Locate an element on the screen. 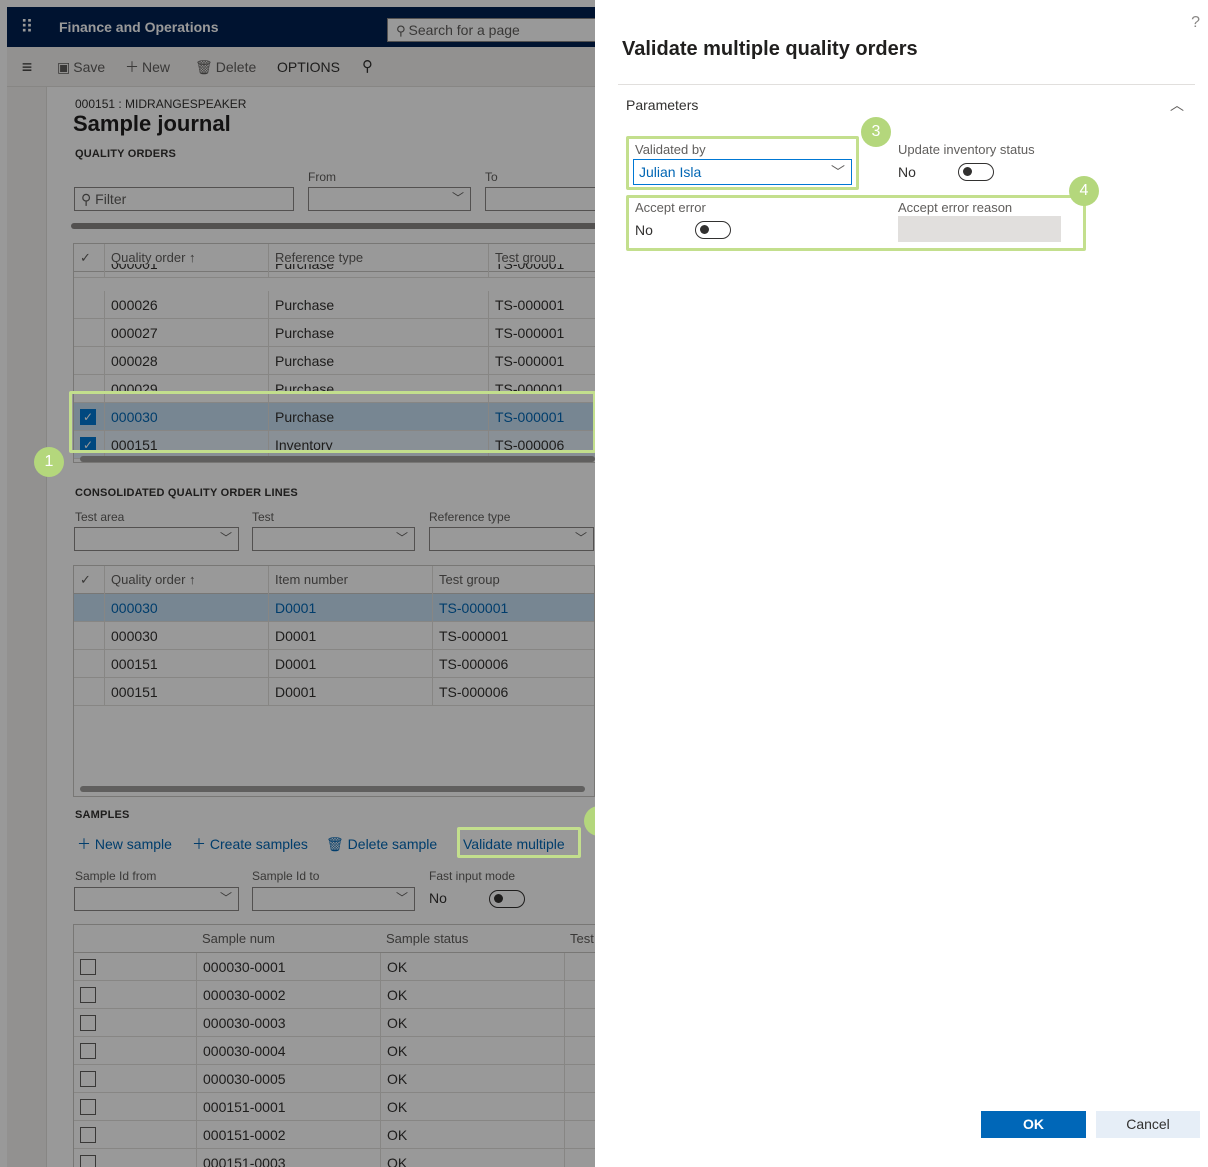  validated-by-label: Validated by is located at coordinates (670, 149).